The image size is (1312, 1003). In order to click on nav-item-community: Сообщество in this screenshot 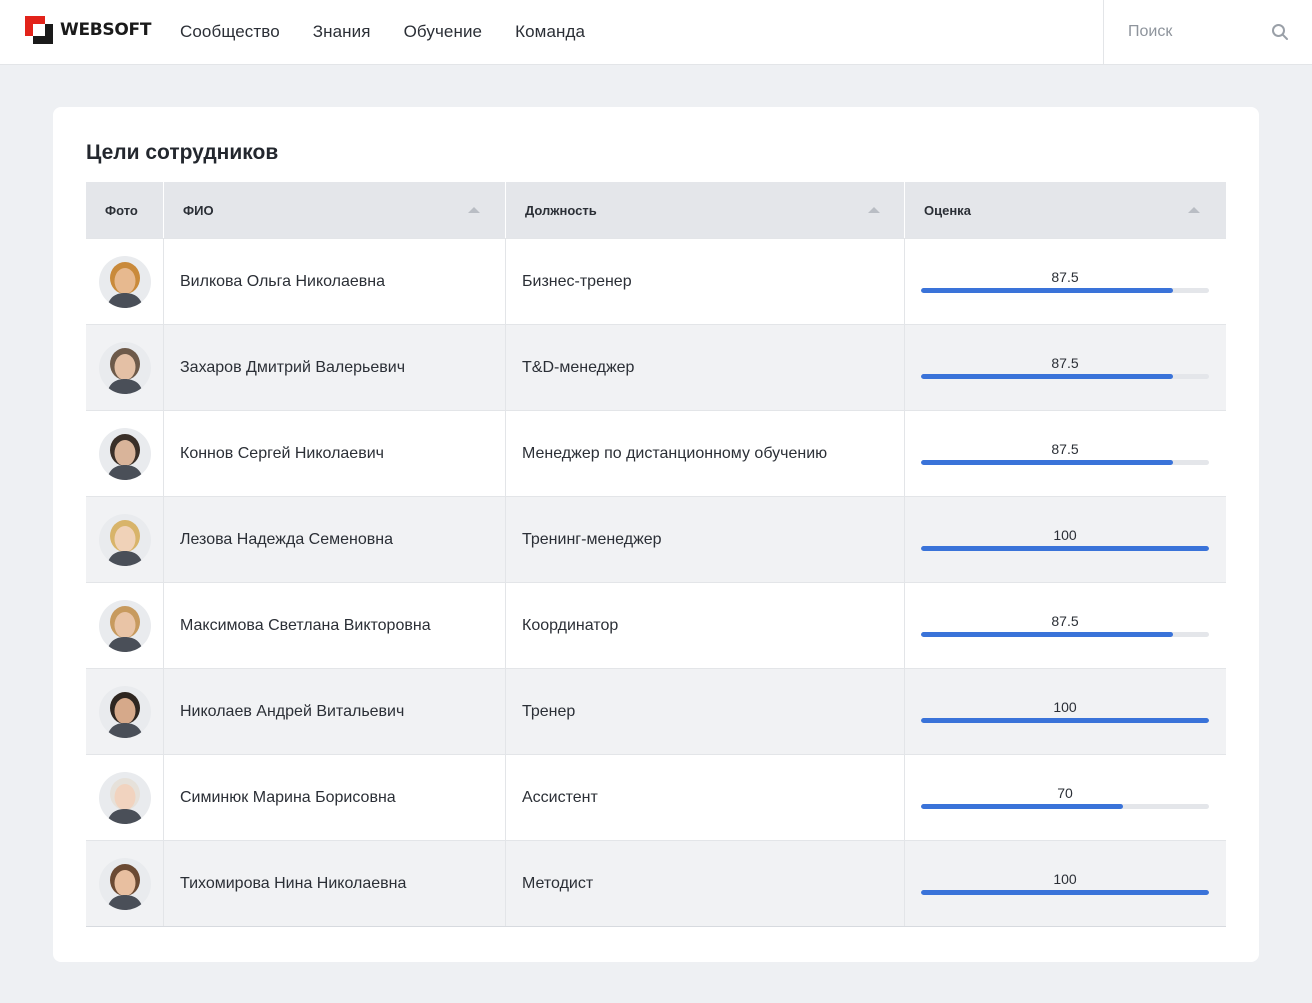, I will do `click(230, 32)`.